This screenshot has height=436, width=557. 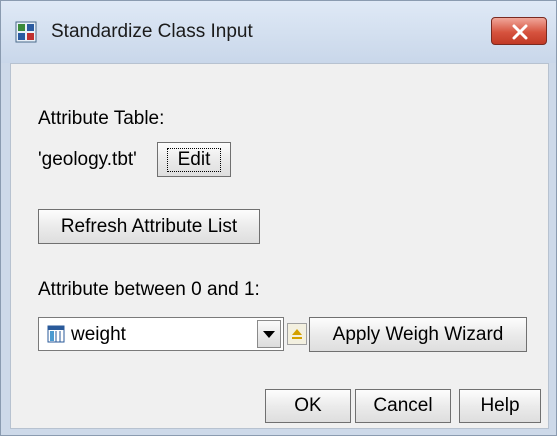 I want to click on help-button: Help, so click(x=500, y=406).